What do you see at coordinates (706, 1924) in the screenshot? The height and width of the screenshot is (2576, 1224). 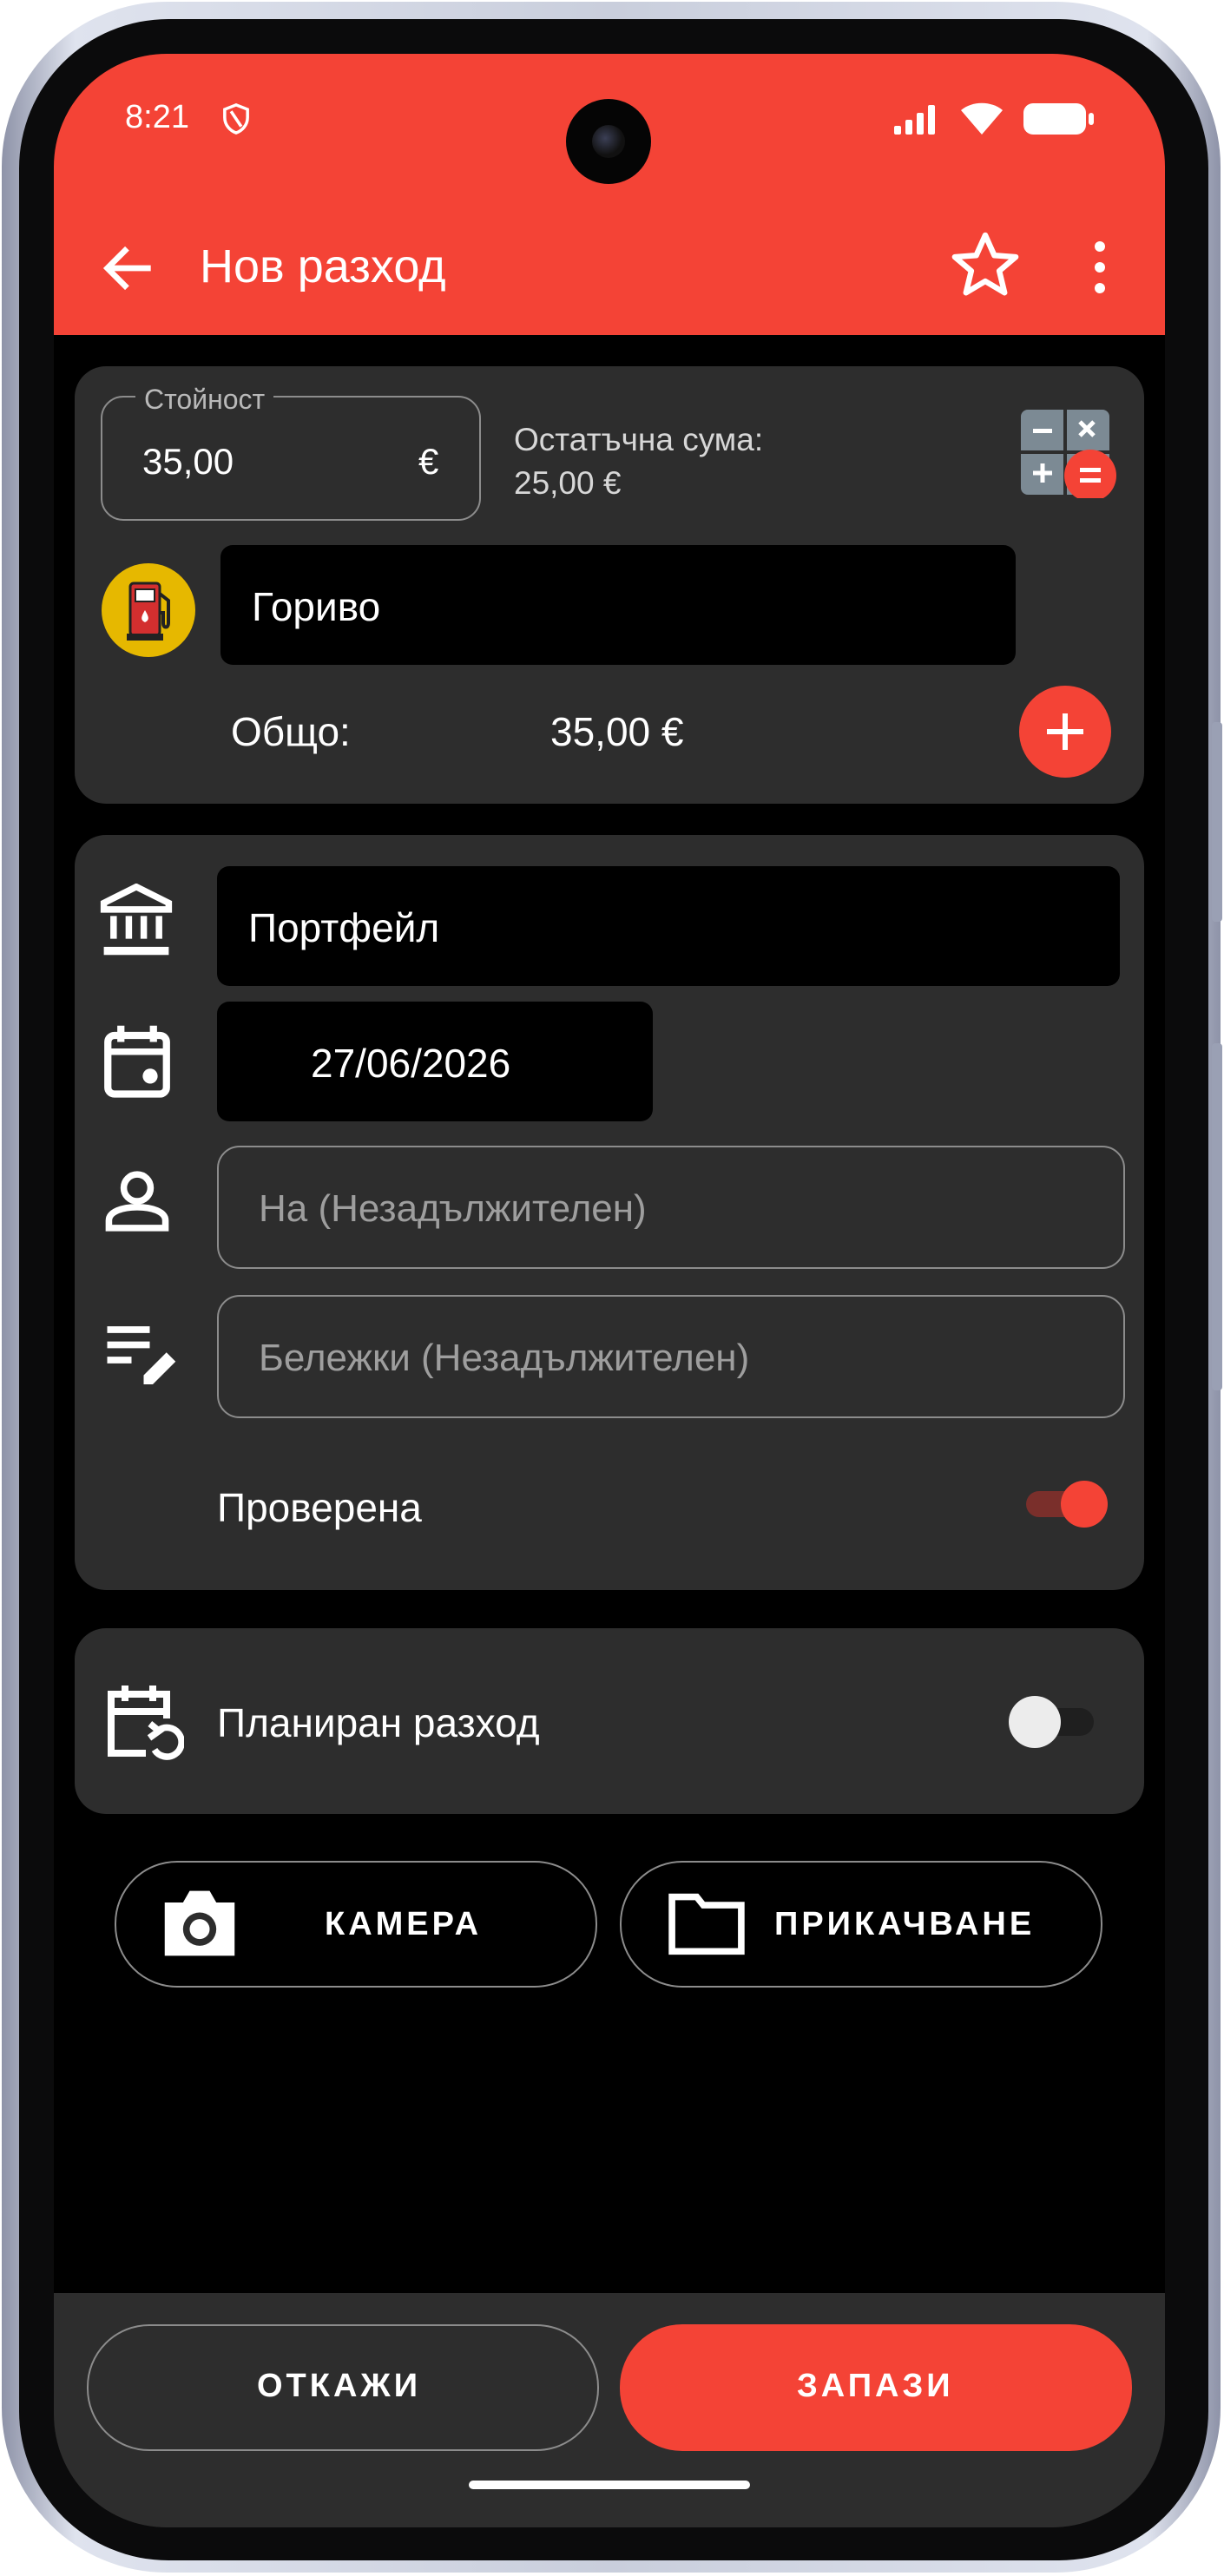 I see `folder-icon` at bounding box center [706, 1924].